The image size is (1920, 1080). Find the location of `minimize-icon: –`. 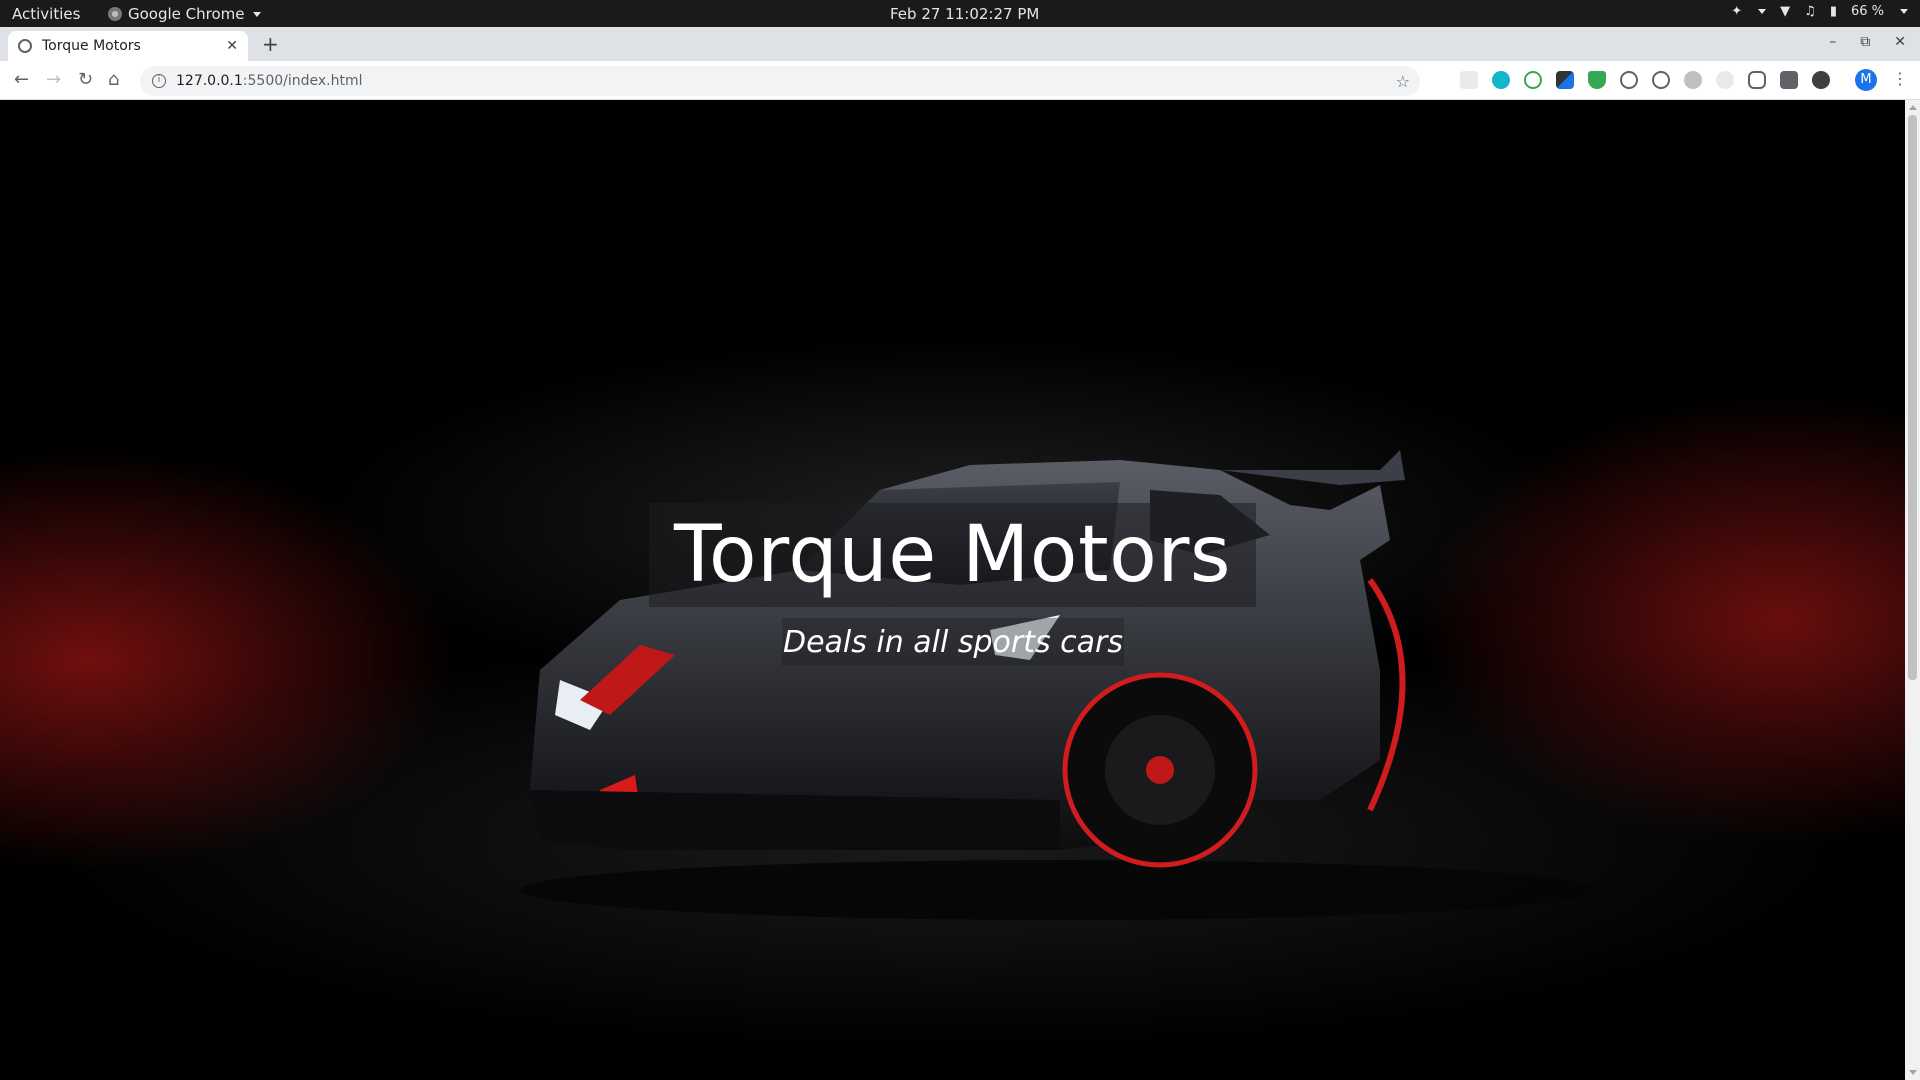

minimize-icon: – is located at coordinates (1832, 42).